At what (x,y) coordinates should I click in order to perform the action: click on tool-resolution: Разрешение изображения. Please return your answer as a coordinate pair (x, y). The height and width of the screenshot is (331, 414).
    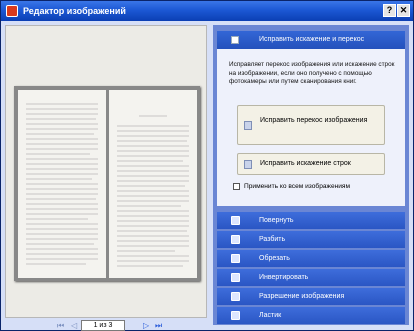
    Looking at the image, I should click on (311, 296).